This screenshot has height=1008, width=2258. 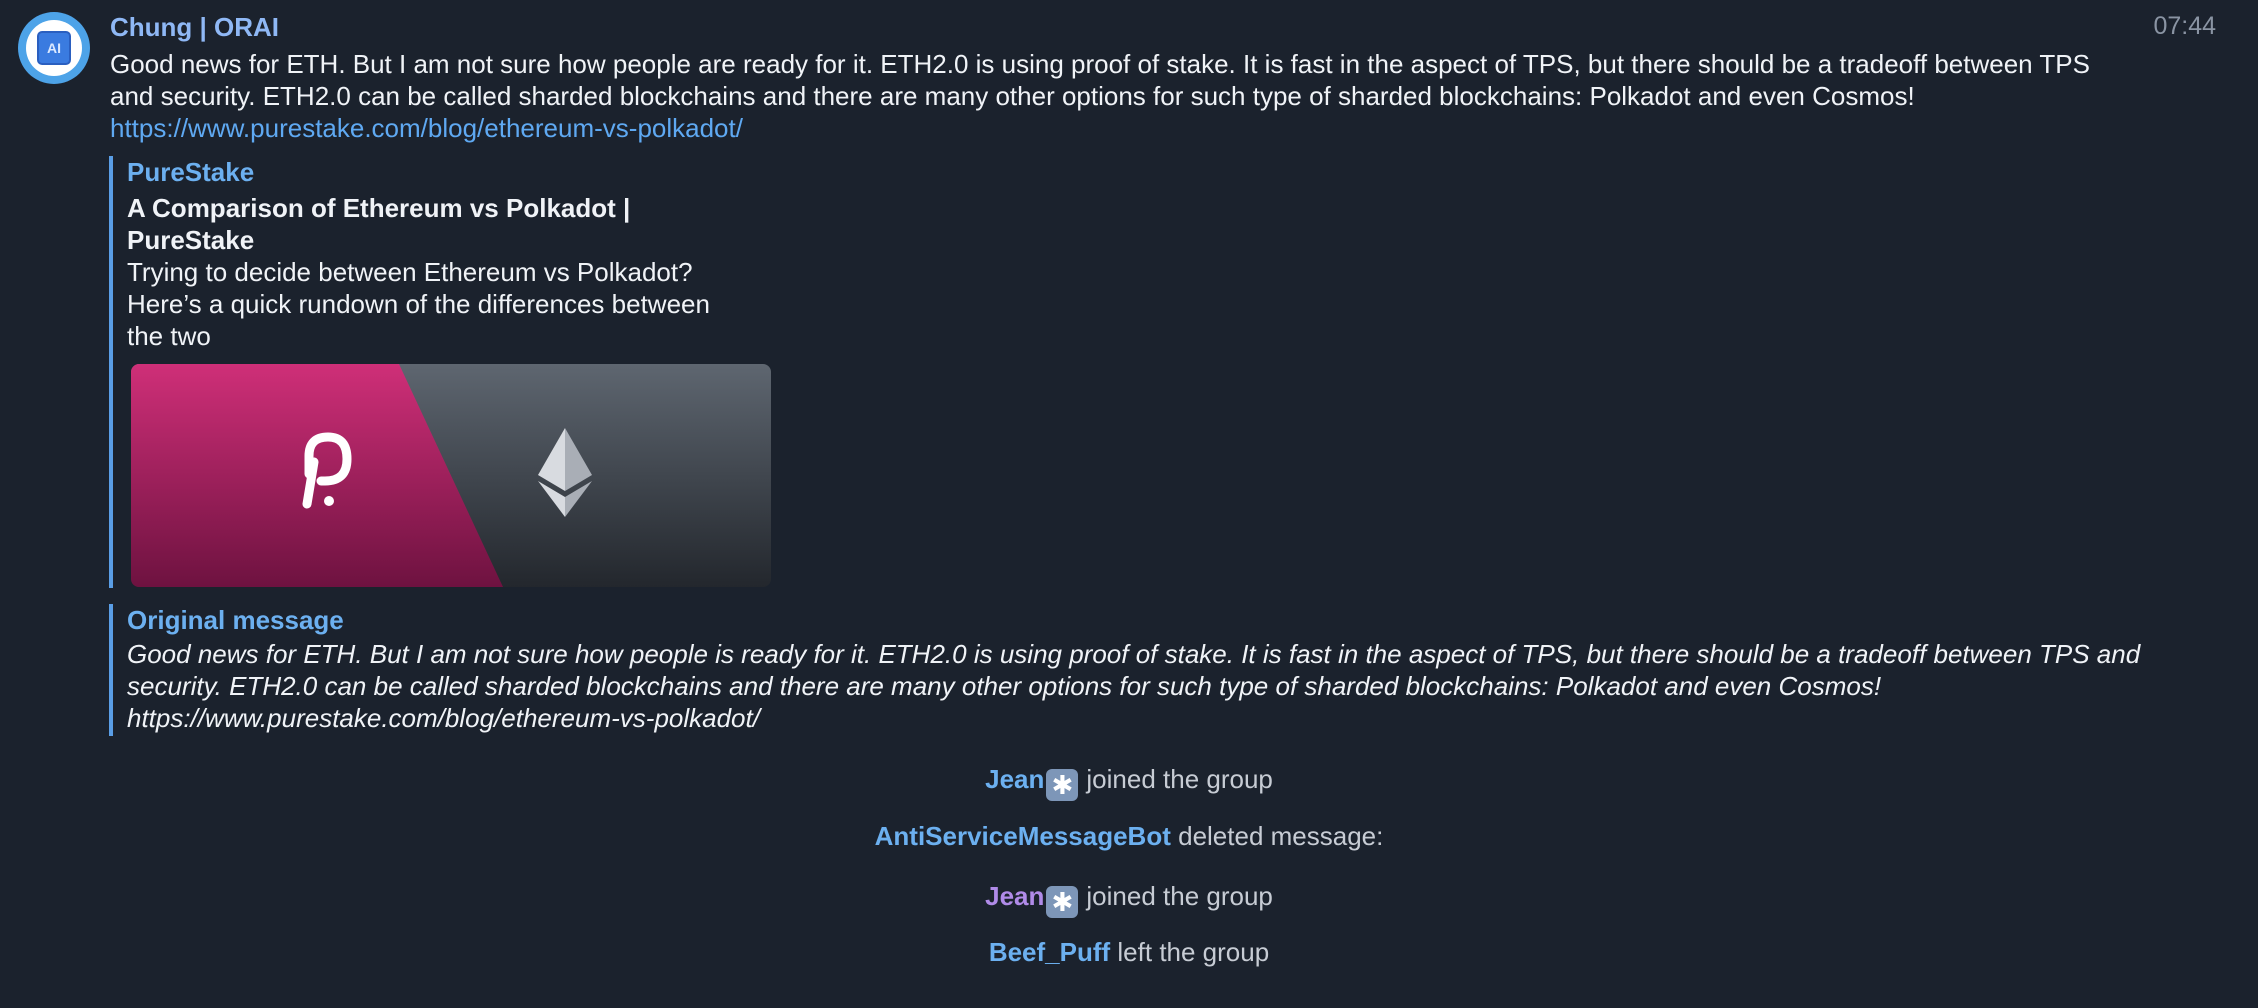 I want to click on service-user-name: Beef_Puff, so click(x=1049, y=952).